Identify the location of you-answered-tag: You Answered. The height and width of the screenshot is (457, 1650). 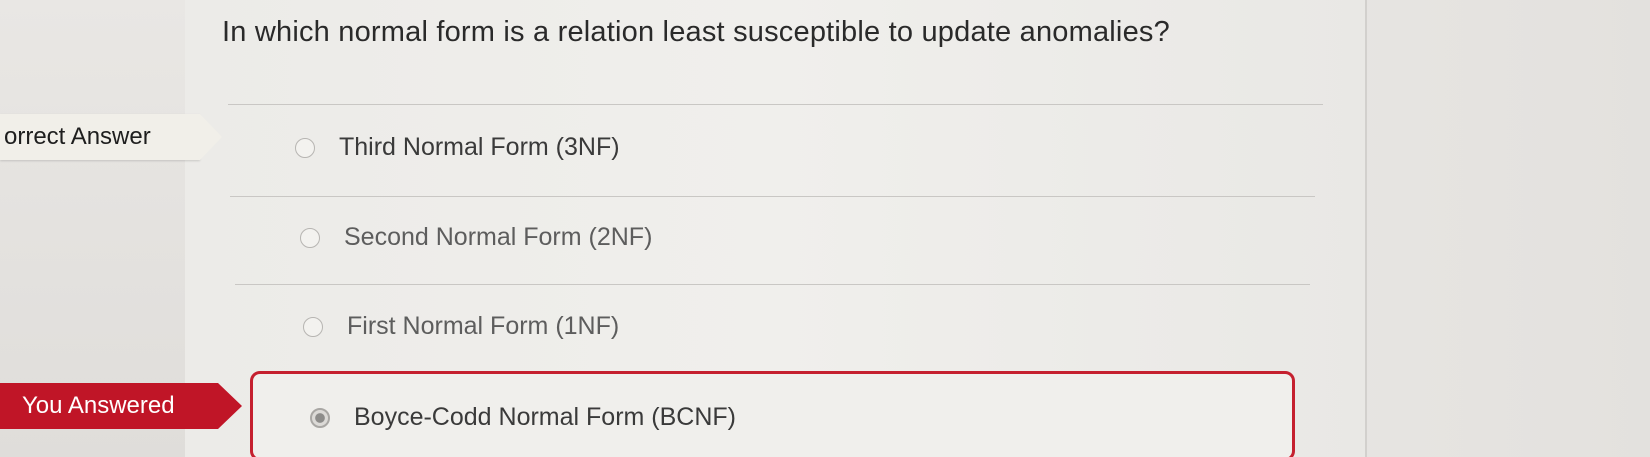
(121, 406).